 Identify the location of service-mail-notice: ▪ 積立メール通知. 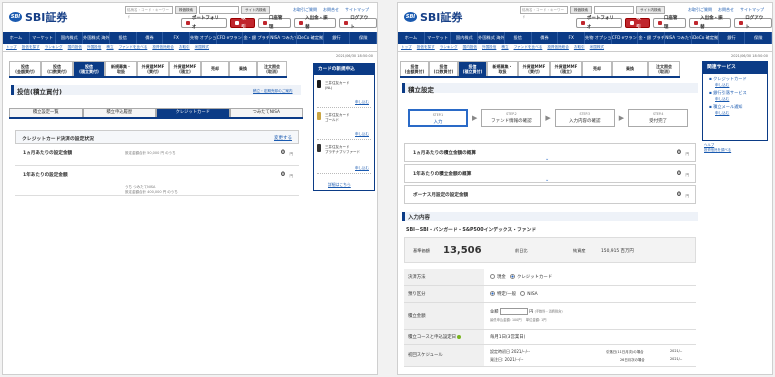
(735, 105).